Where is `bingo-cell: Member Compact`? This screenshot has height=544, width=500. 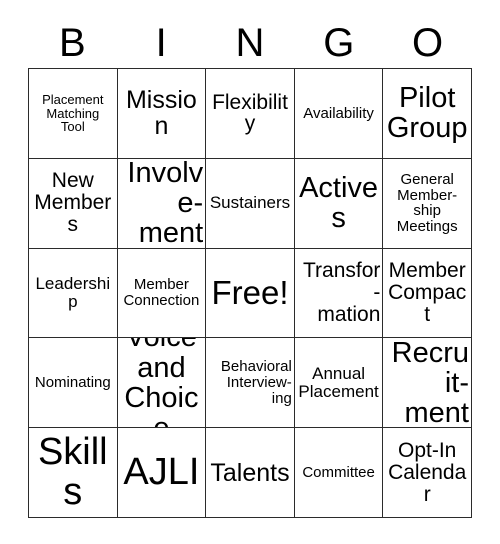 bingo-cell: Member Compact is located at coordinates (427, 293).